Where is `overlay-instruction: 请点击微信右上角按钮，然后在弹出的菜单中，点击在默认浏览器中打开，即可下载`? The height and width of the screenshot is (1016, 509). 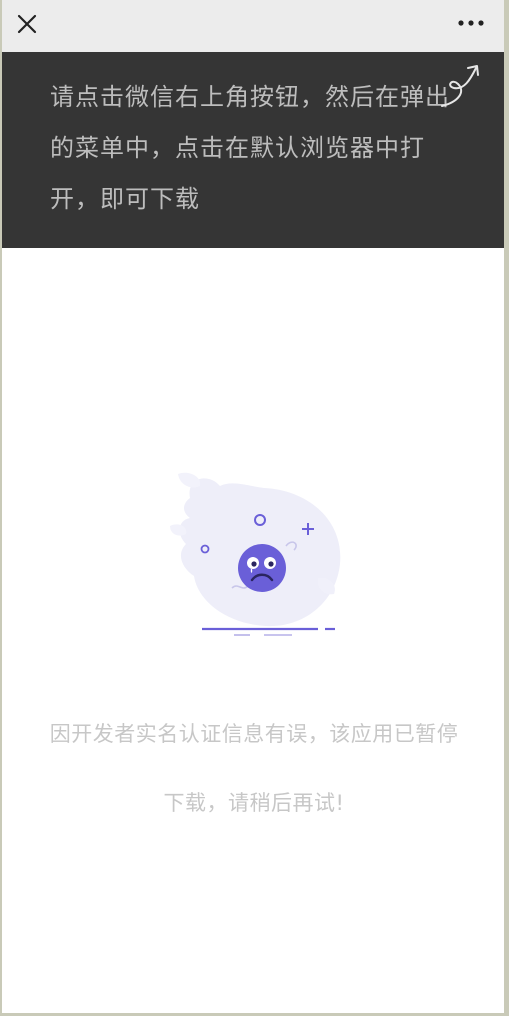 overlay-instruction: 请点击微信右上角按钮，然后在弹出的菜单中，点击在默认浏览器中打开，即可下载 is located at coordinates (250, 148).